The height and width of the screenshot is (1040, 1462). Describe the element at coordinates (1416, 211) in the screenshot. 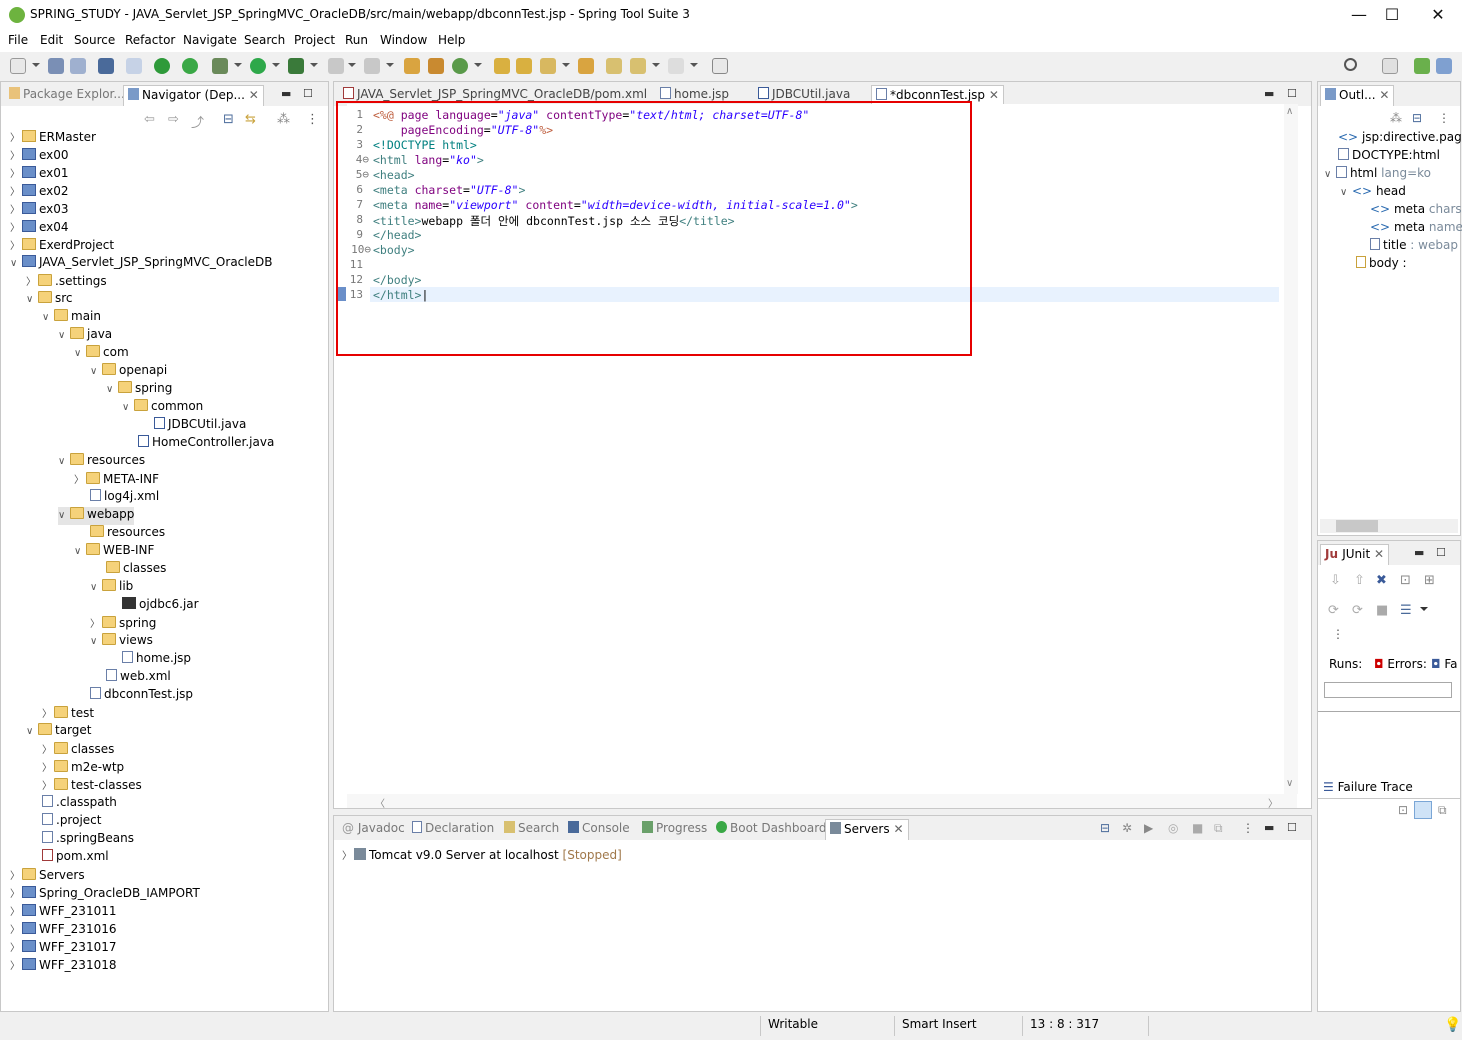

I see `outline-item: <> meta charse` at that location.